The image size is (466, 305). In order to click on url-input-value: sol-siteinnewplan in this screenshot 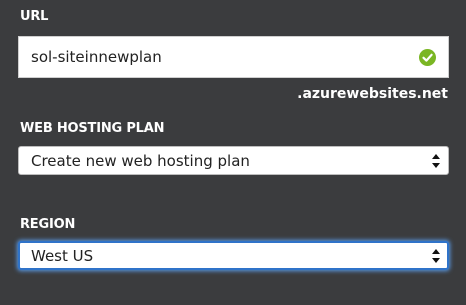, I will do `click(96, 57)`.